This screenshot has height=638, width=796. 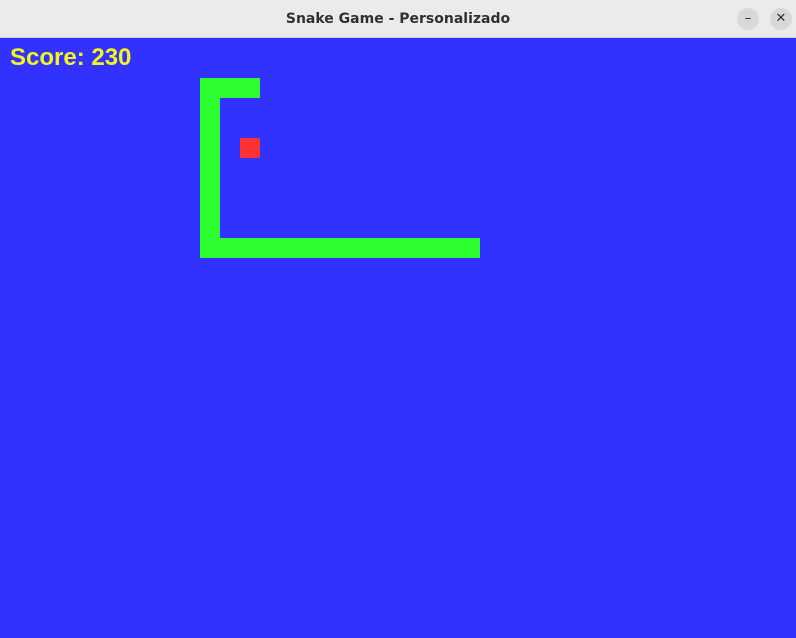 I want to click on minimize-button: –, so click(x=748, y=19).